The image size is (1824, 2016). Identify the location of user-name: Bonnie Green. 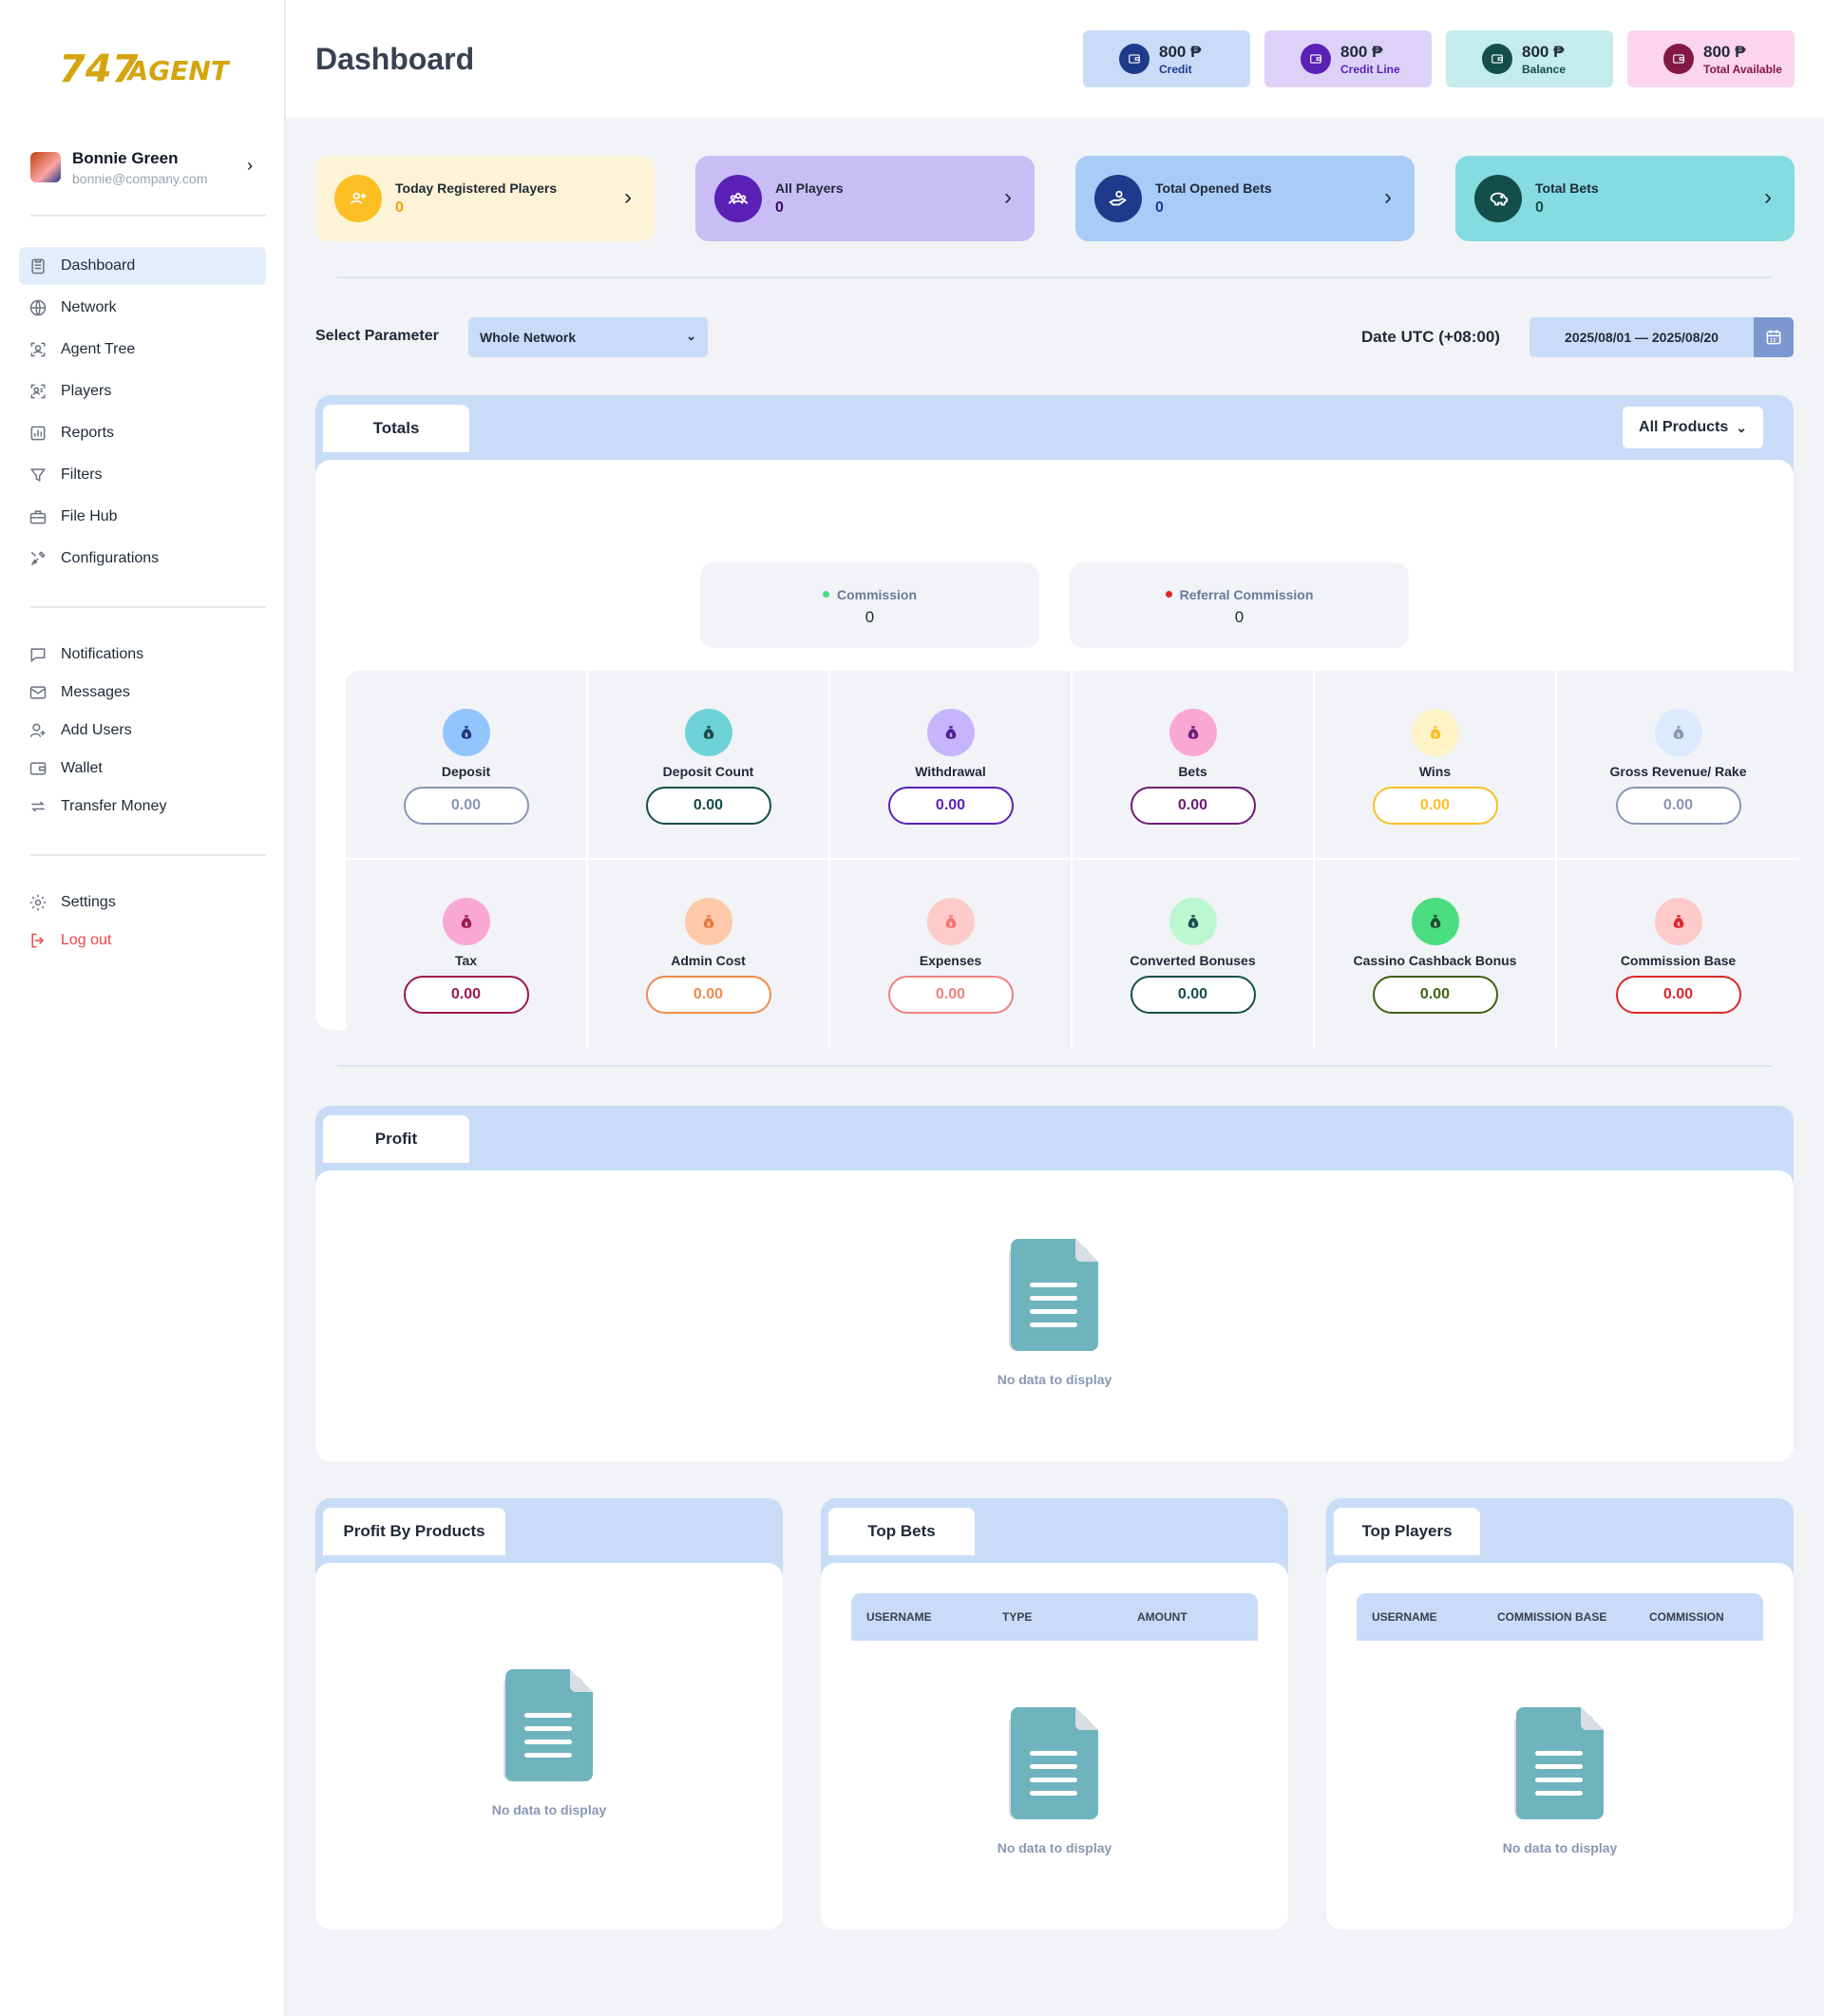
(125, 157).